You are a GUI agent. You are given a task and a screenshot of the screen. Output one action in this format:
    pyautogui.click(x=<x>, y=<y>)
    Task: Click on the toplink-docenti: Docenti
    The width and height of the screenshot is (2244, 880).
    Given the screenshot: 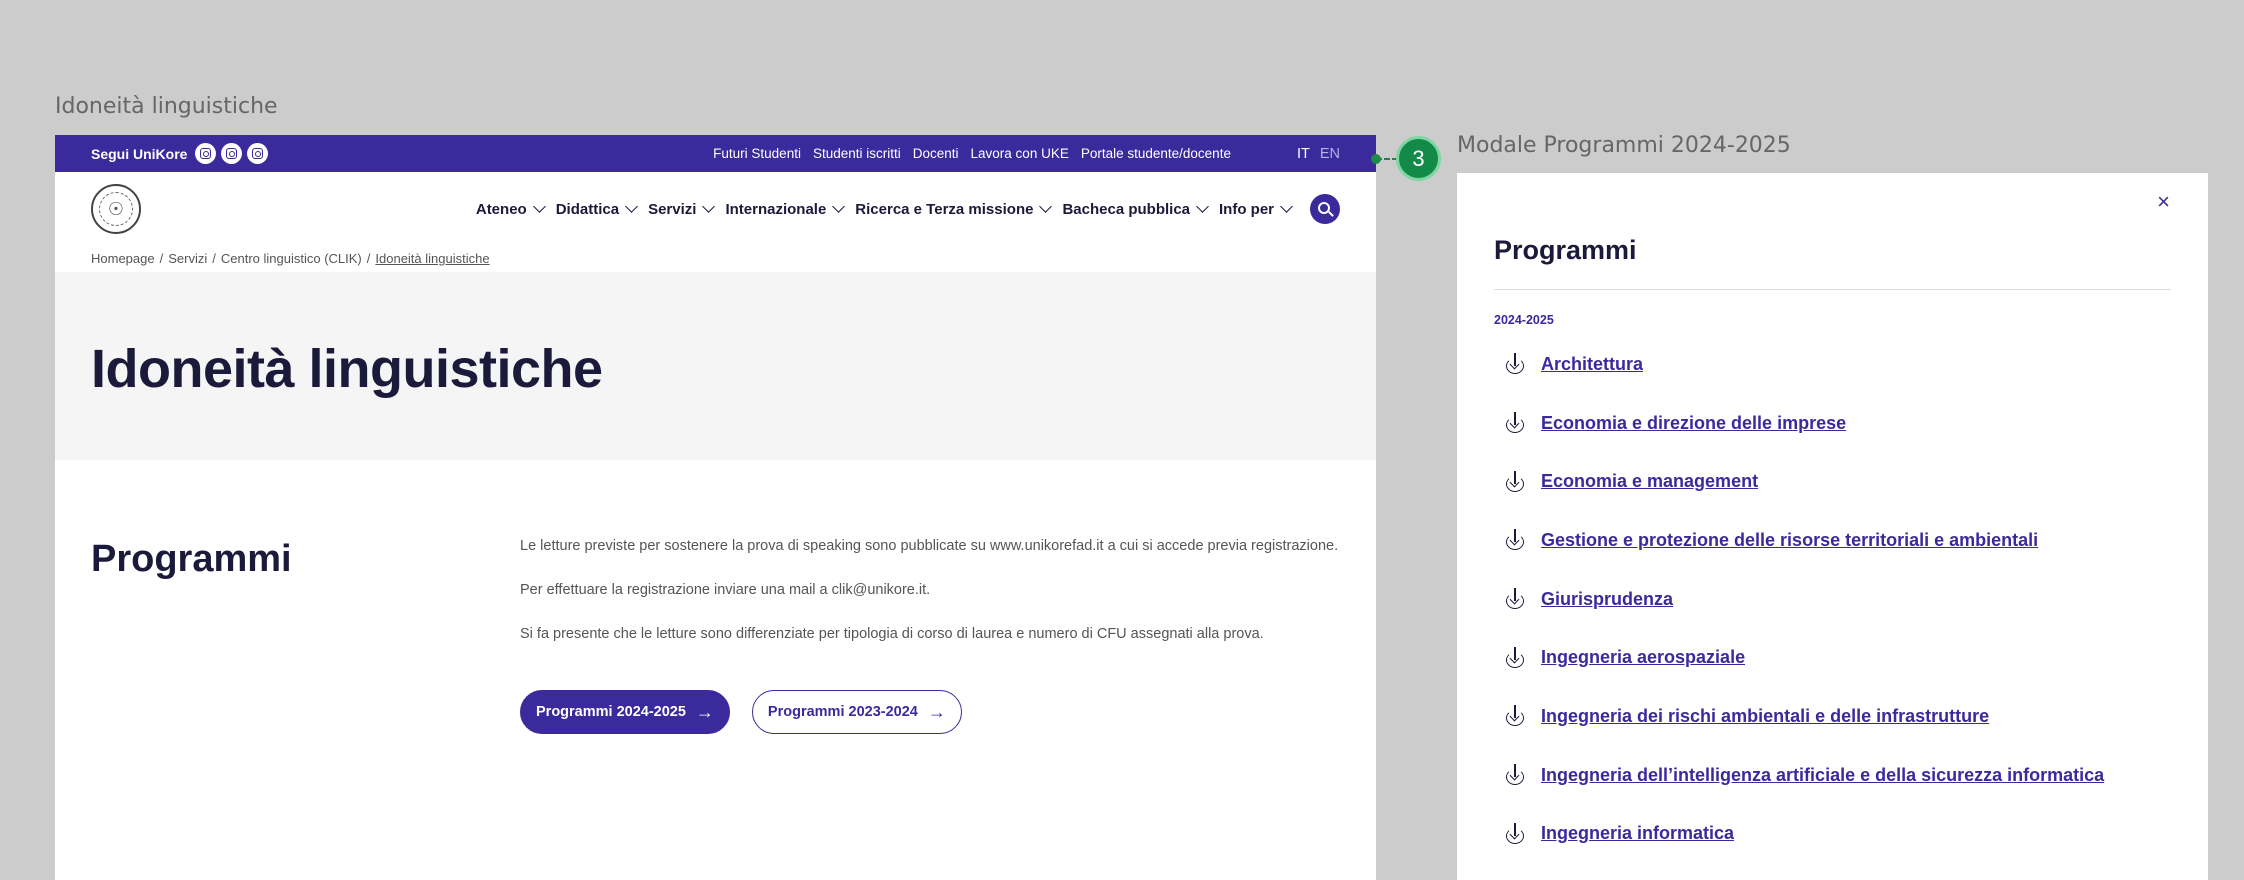 What is the action you would take?
    pyautogui.click(x=936, y=153)
    